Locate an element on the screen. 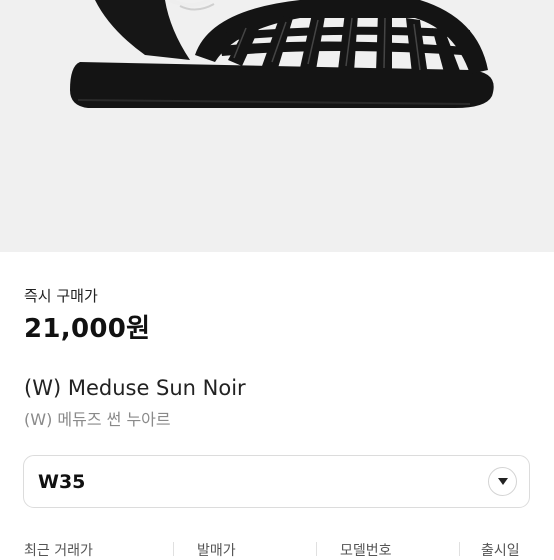  size-select-value: W35 is located at coordinates (62, 481).